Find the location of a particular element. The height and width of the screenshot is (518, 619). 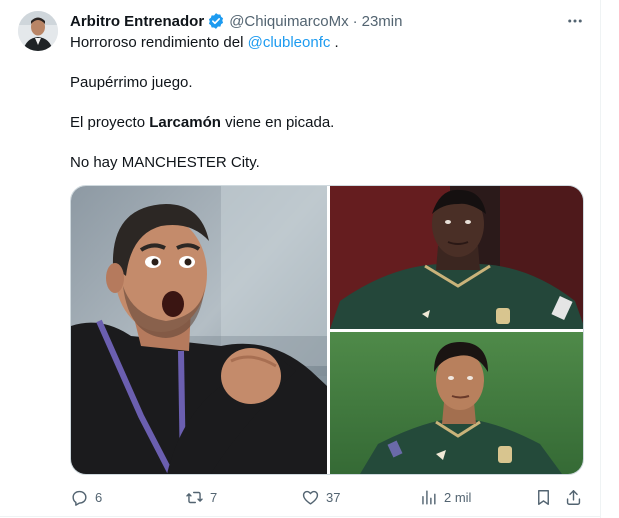

views-button: 2 mil is located at coordinates (445, 497).